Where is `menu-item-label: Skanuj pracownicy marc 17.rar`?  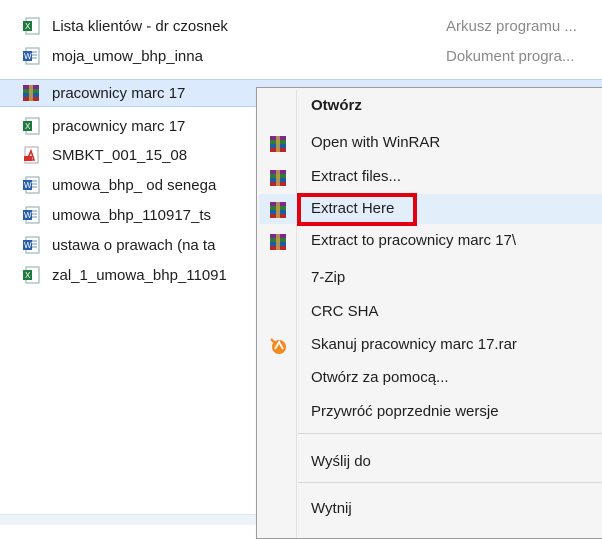
menu-item-label: Skanuj pracownicy marc 17.rar is located at coordinates (414, 344).